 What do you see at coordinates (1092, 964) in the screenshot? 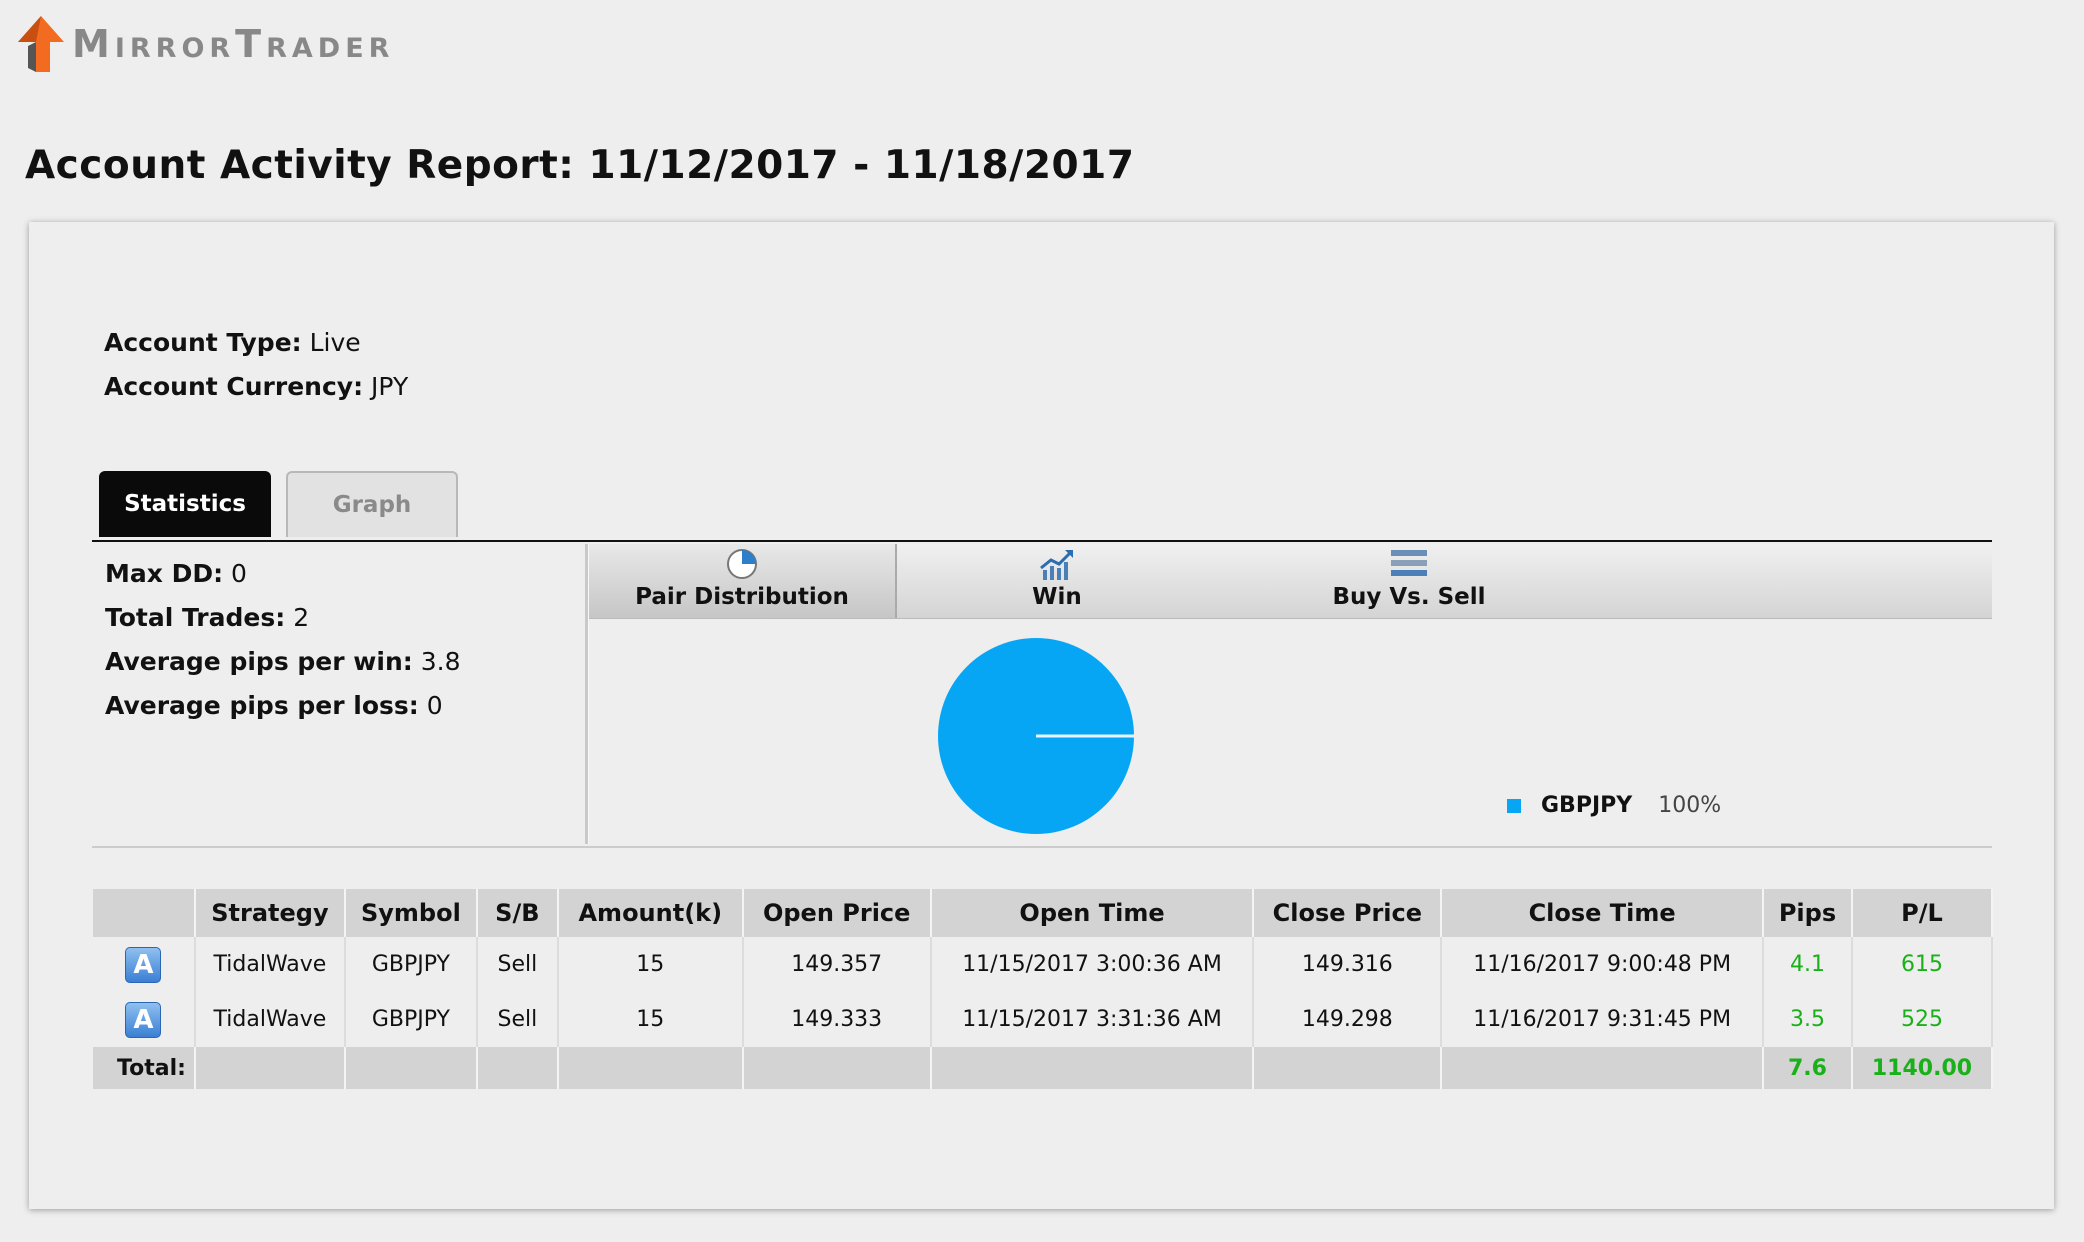
I see `cell-open-time: 11/15/2017 3:00:36 AM` at bounding box center [1092, 964].